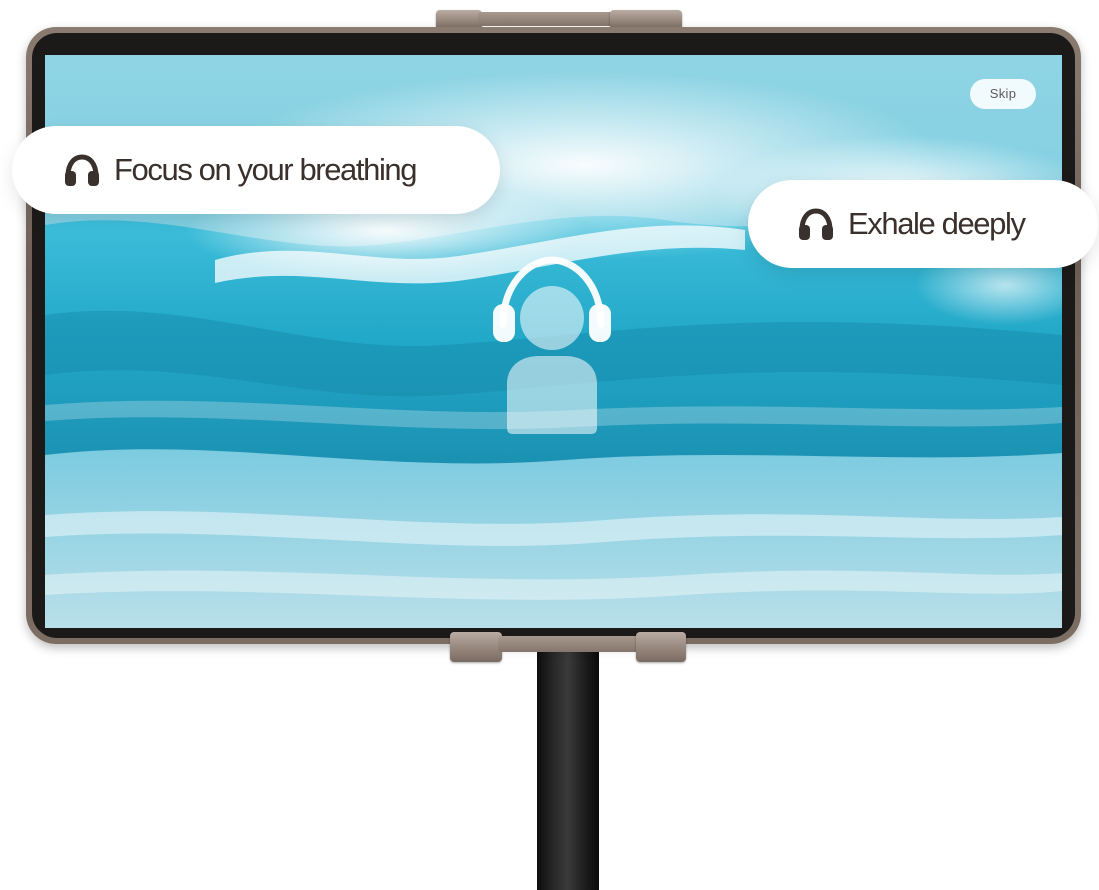  I want to click on stand-pole, so click(568, 765).